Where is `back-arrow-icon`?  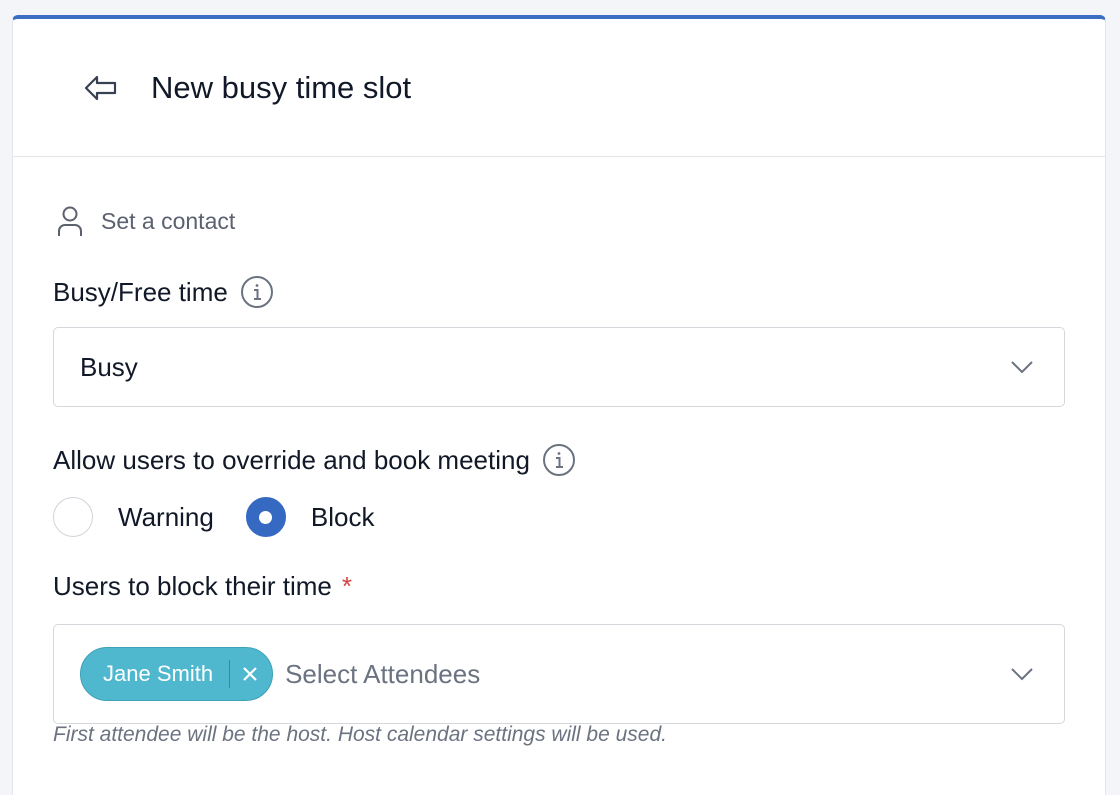 back-arrow-icon is located at coordinates (101, 88).